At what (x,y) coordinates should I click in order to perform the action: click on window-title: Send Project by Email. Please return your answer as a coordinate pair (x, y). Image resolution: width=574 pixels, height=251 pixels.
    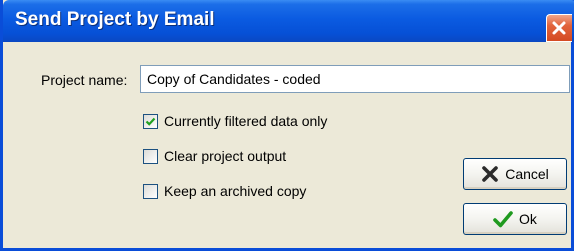
    Looking at the image, I should click on (115, 19).